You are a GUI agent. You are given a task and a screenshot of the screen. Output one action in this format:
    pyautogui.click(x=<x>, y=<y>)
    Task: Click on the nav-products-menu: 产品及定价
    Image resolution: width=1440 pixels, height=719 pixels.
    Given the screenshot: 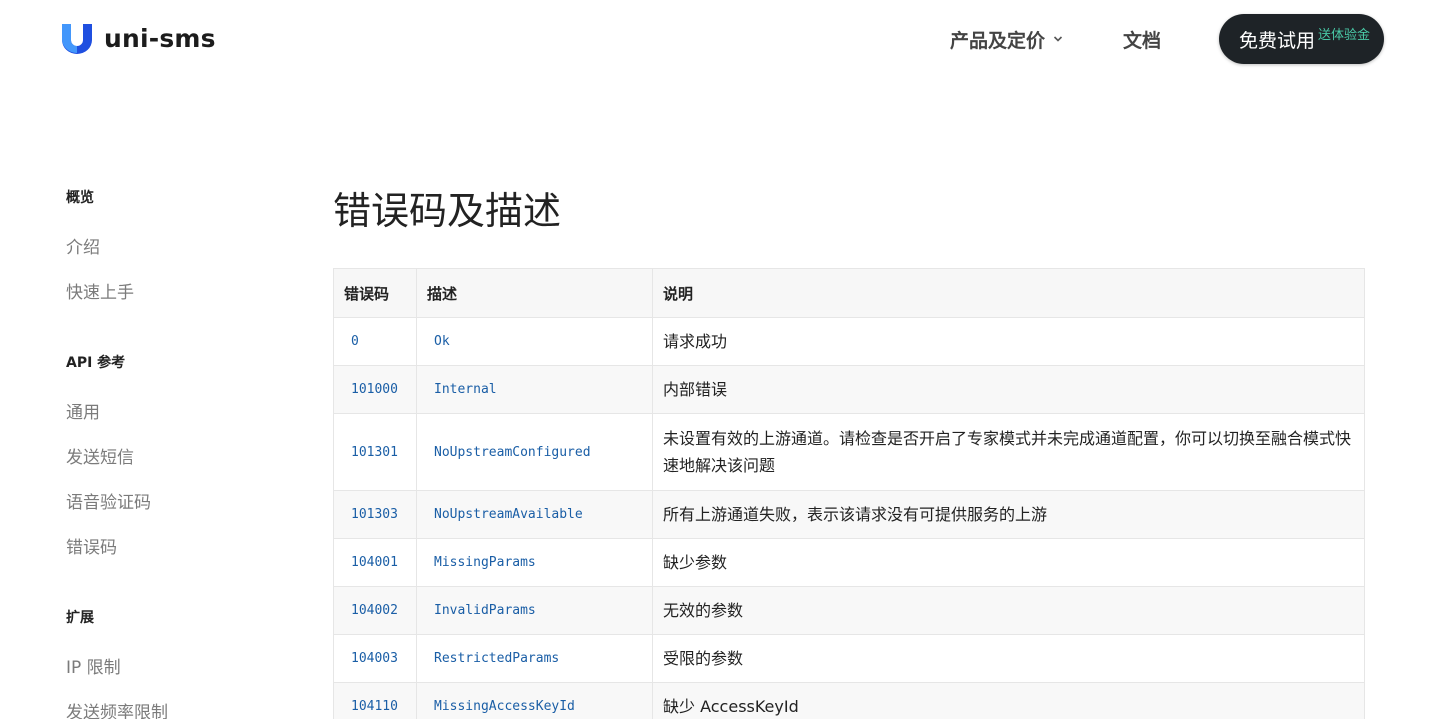 What is the action you would take?
    pyautogui.click(x=1006, y=39)
    